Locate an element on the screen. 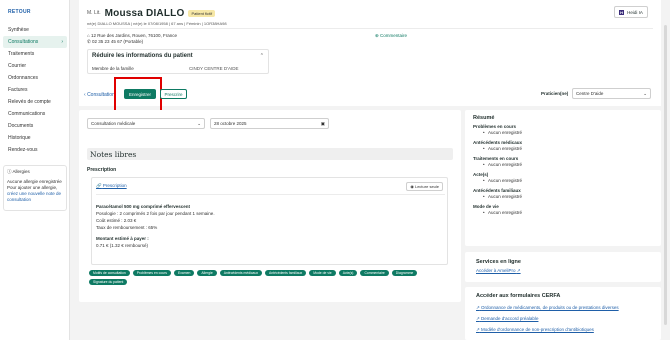 This screenshot has height=340, width=670. sidebar-item-releves: Relevés de compte is located at coordinates (35, 102).